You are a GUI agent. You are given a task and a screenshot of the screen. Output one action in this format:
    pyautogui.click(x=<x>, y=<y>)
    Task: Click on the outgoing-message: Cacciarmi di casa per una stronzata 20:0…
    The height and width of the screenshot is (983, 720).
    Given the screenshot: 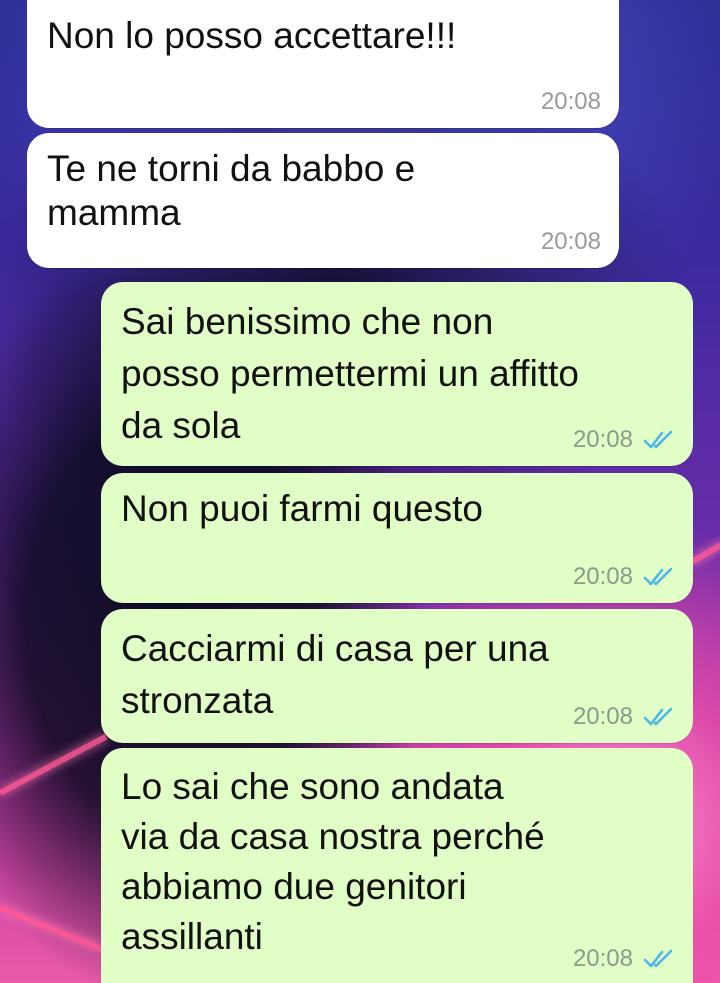 What is the action you would take?
    pyautogui.click(x=397, y=676)
    